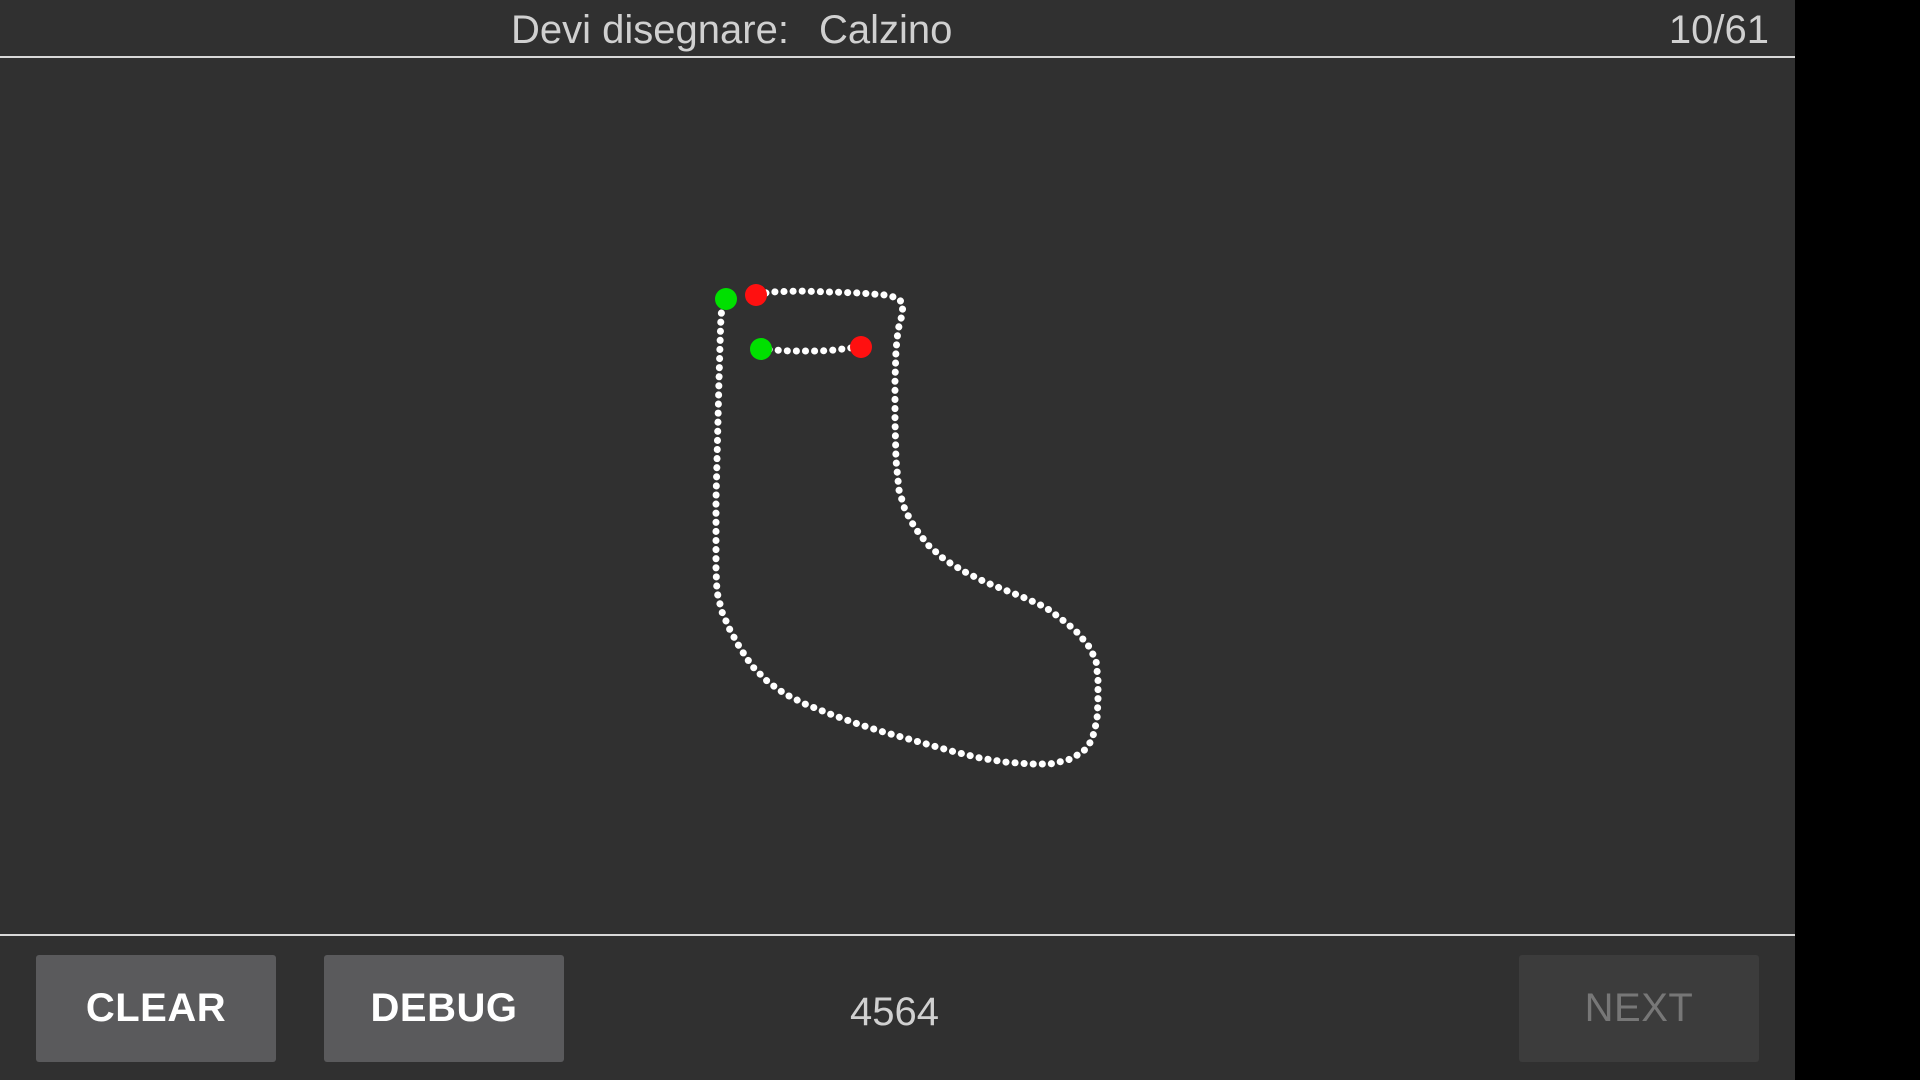 Image resolution: width=1920 pixels, height=1080 pixels. What do you see at coordinates (1639, 1008) in the screenshot?
I see `next-button: NEXT` at bounding box center [1639, 1008].